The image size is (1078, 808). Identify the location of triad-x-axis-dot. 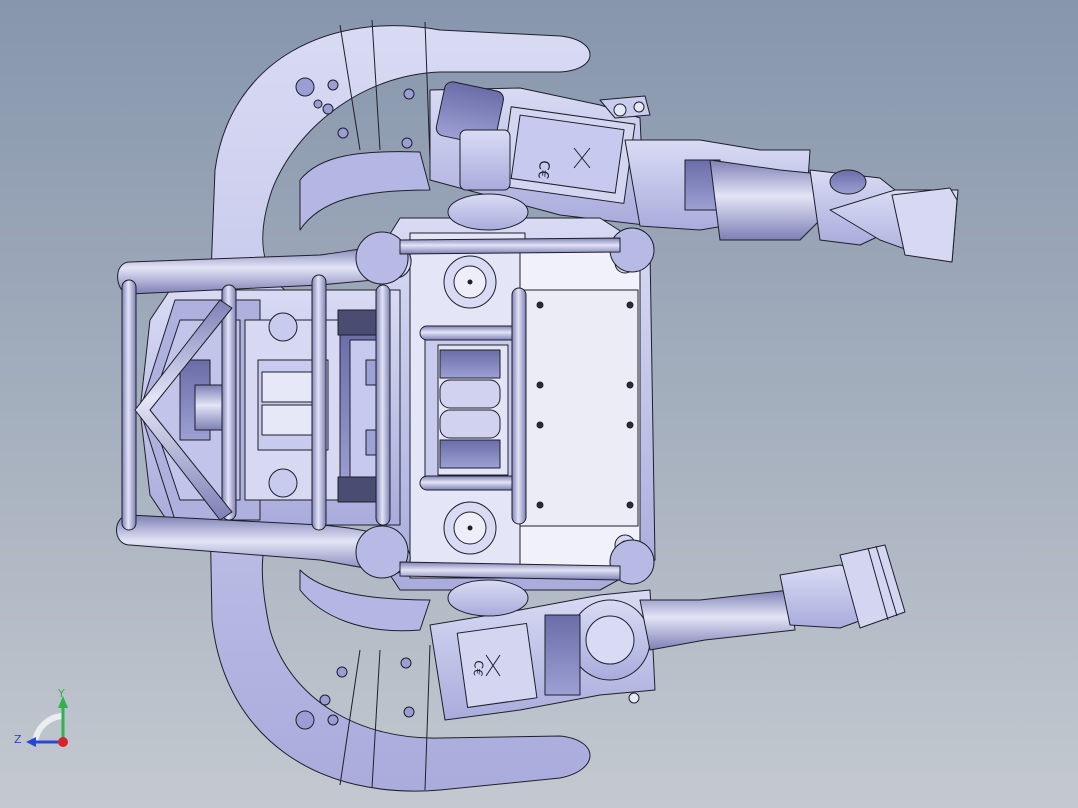
(63, 742).